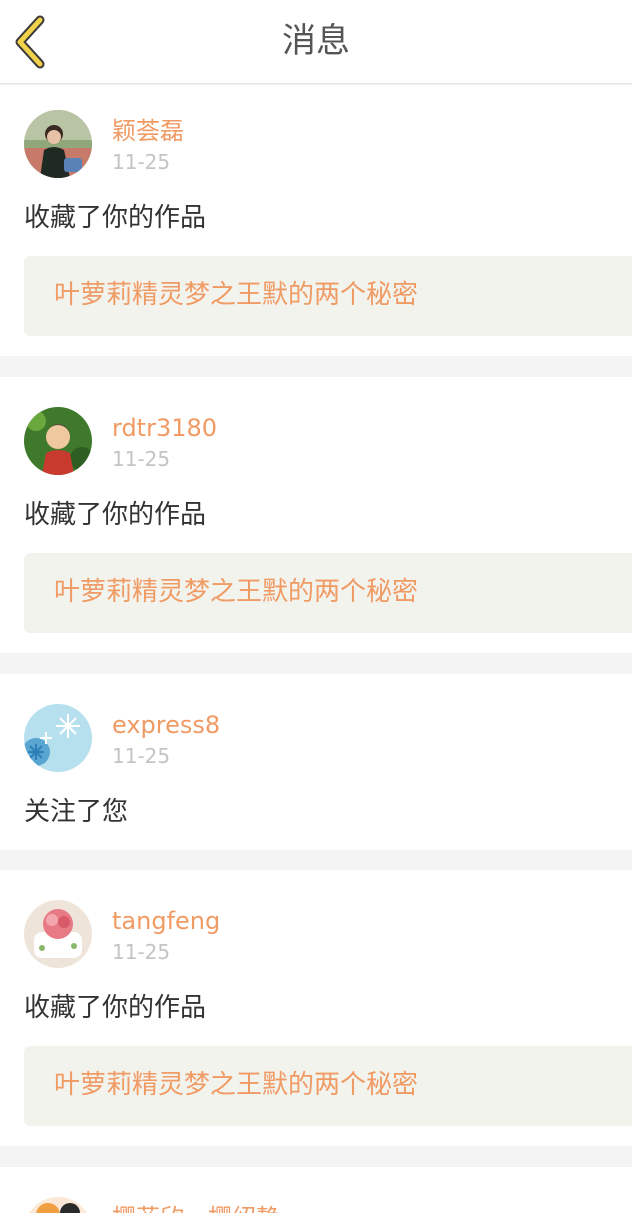 Image resolution: width=632 pixels, height=1213 pixels. Describe the element at coordinates (148, 131) in the screenshot. I see `username: 颖荟磊` at that location.